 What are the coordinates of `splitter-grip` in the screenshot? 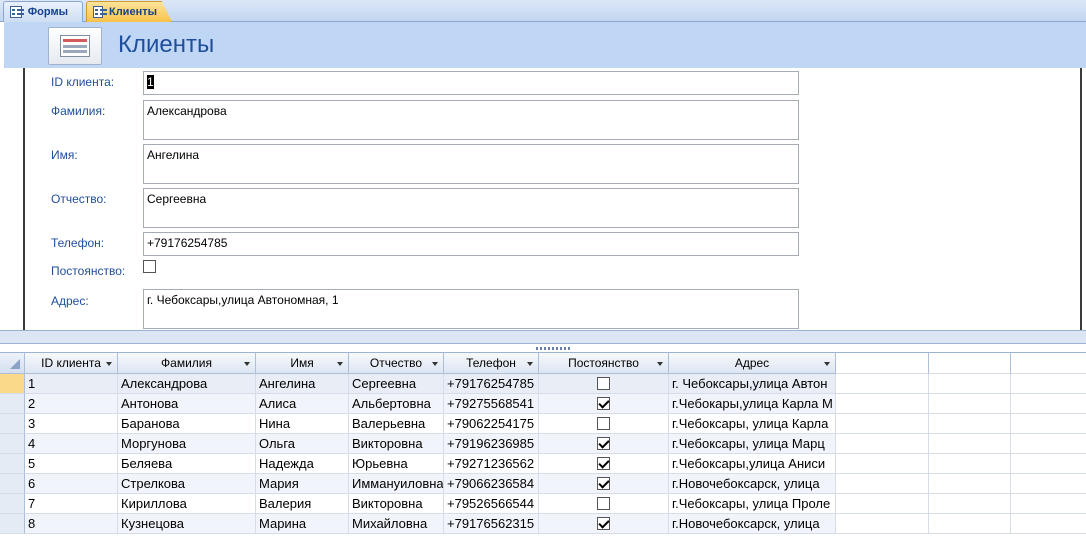 It's located at (553, 348).